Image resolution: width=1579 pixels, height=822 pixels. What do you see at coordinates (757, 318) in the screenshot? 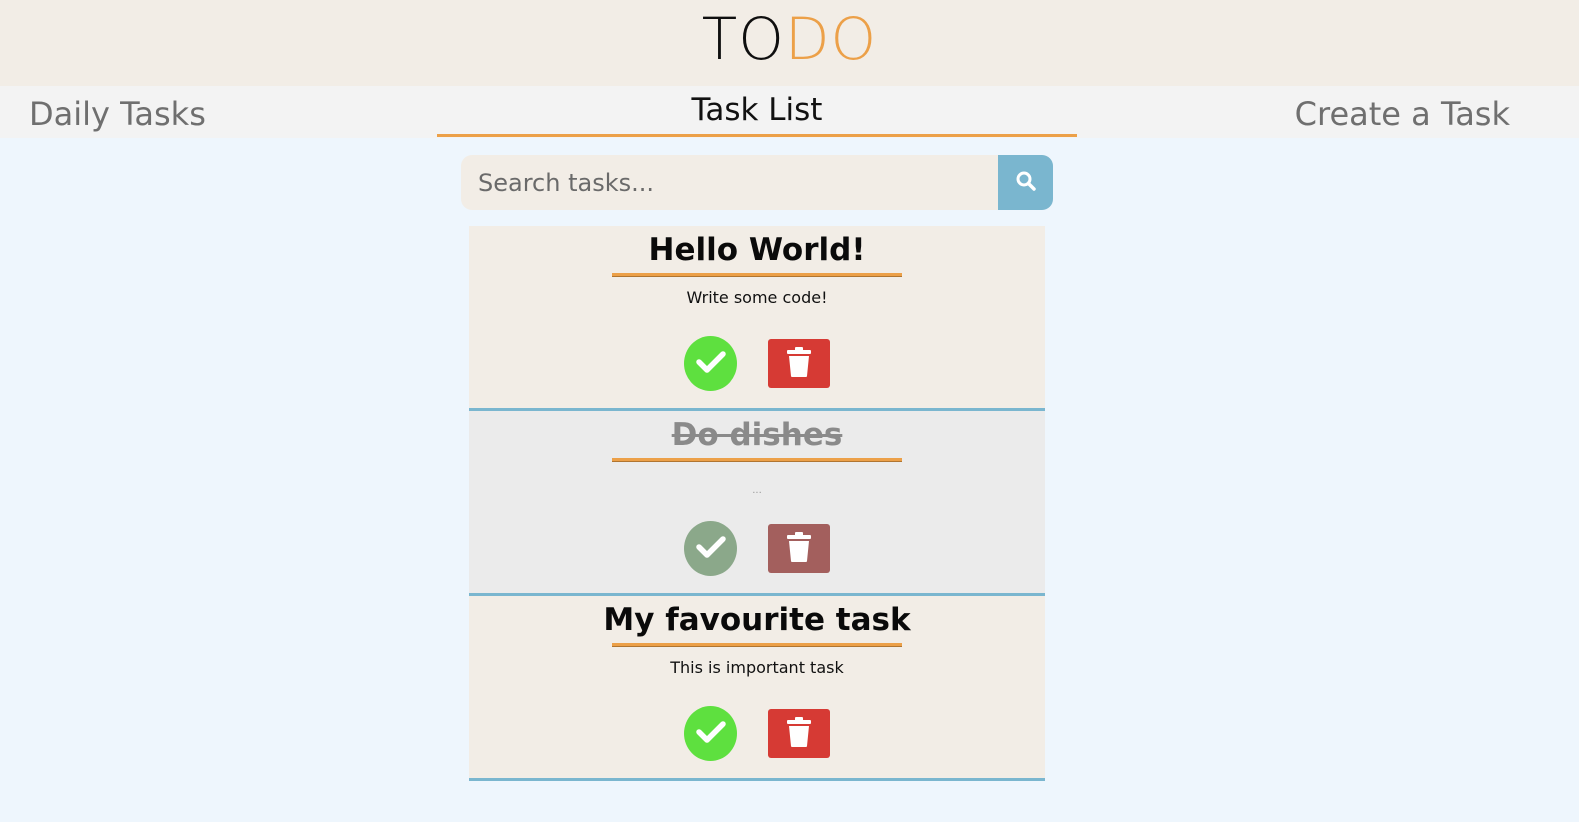
I see `task-card: Hello World! Write some code!` at bounding box center [757, 318].